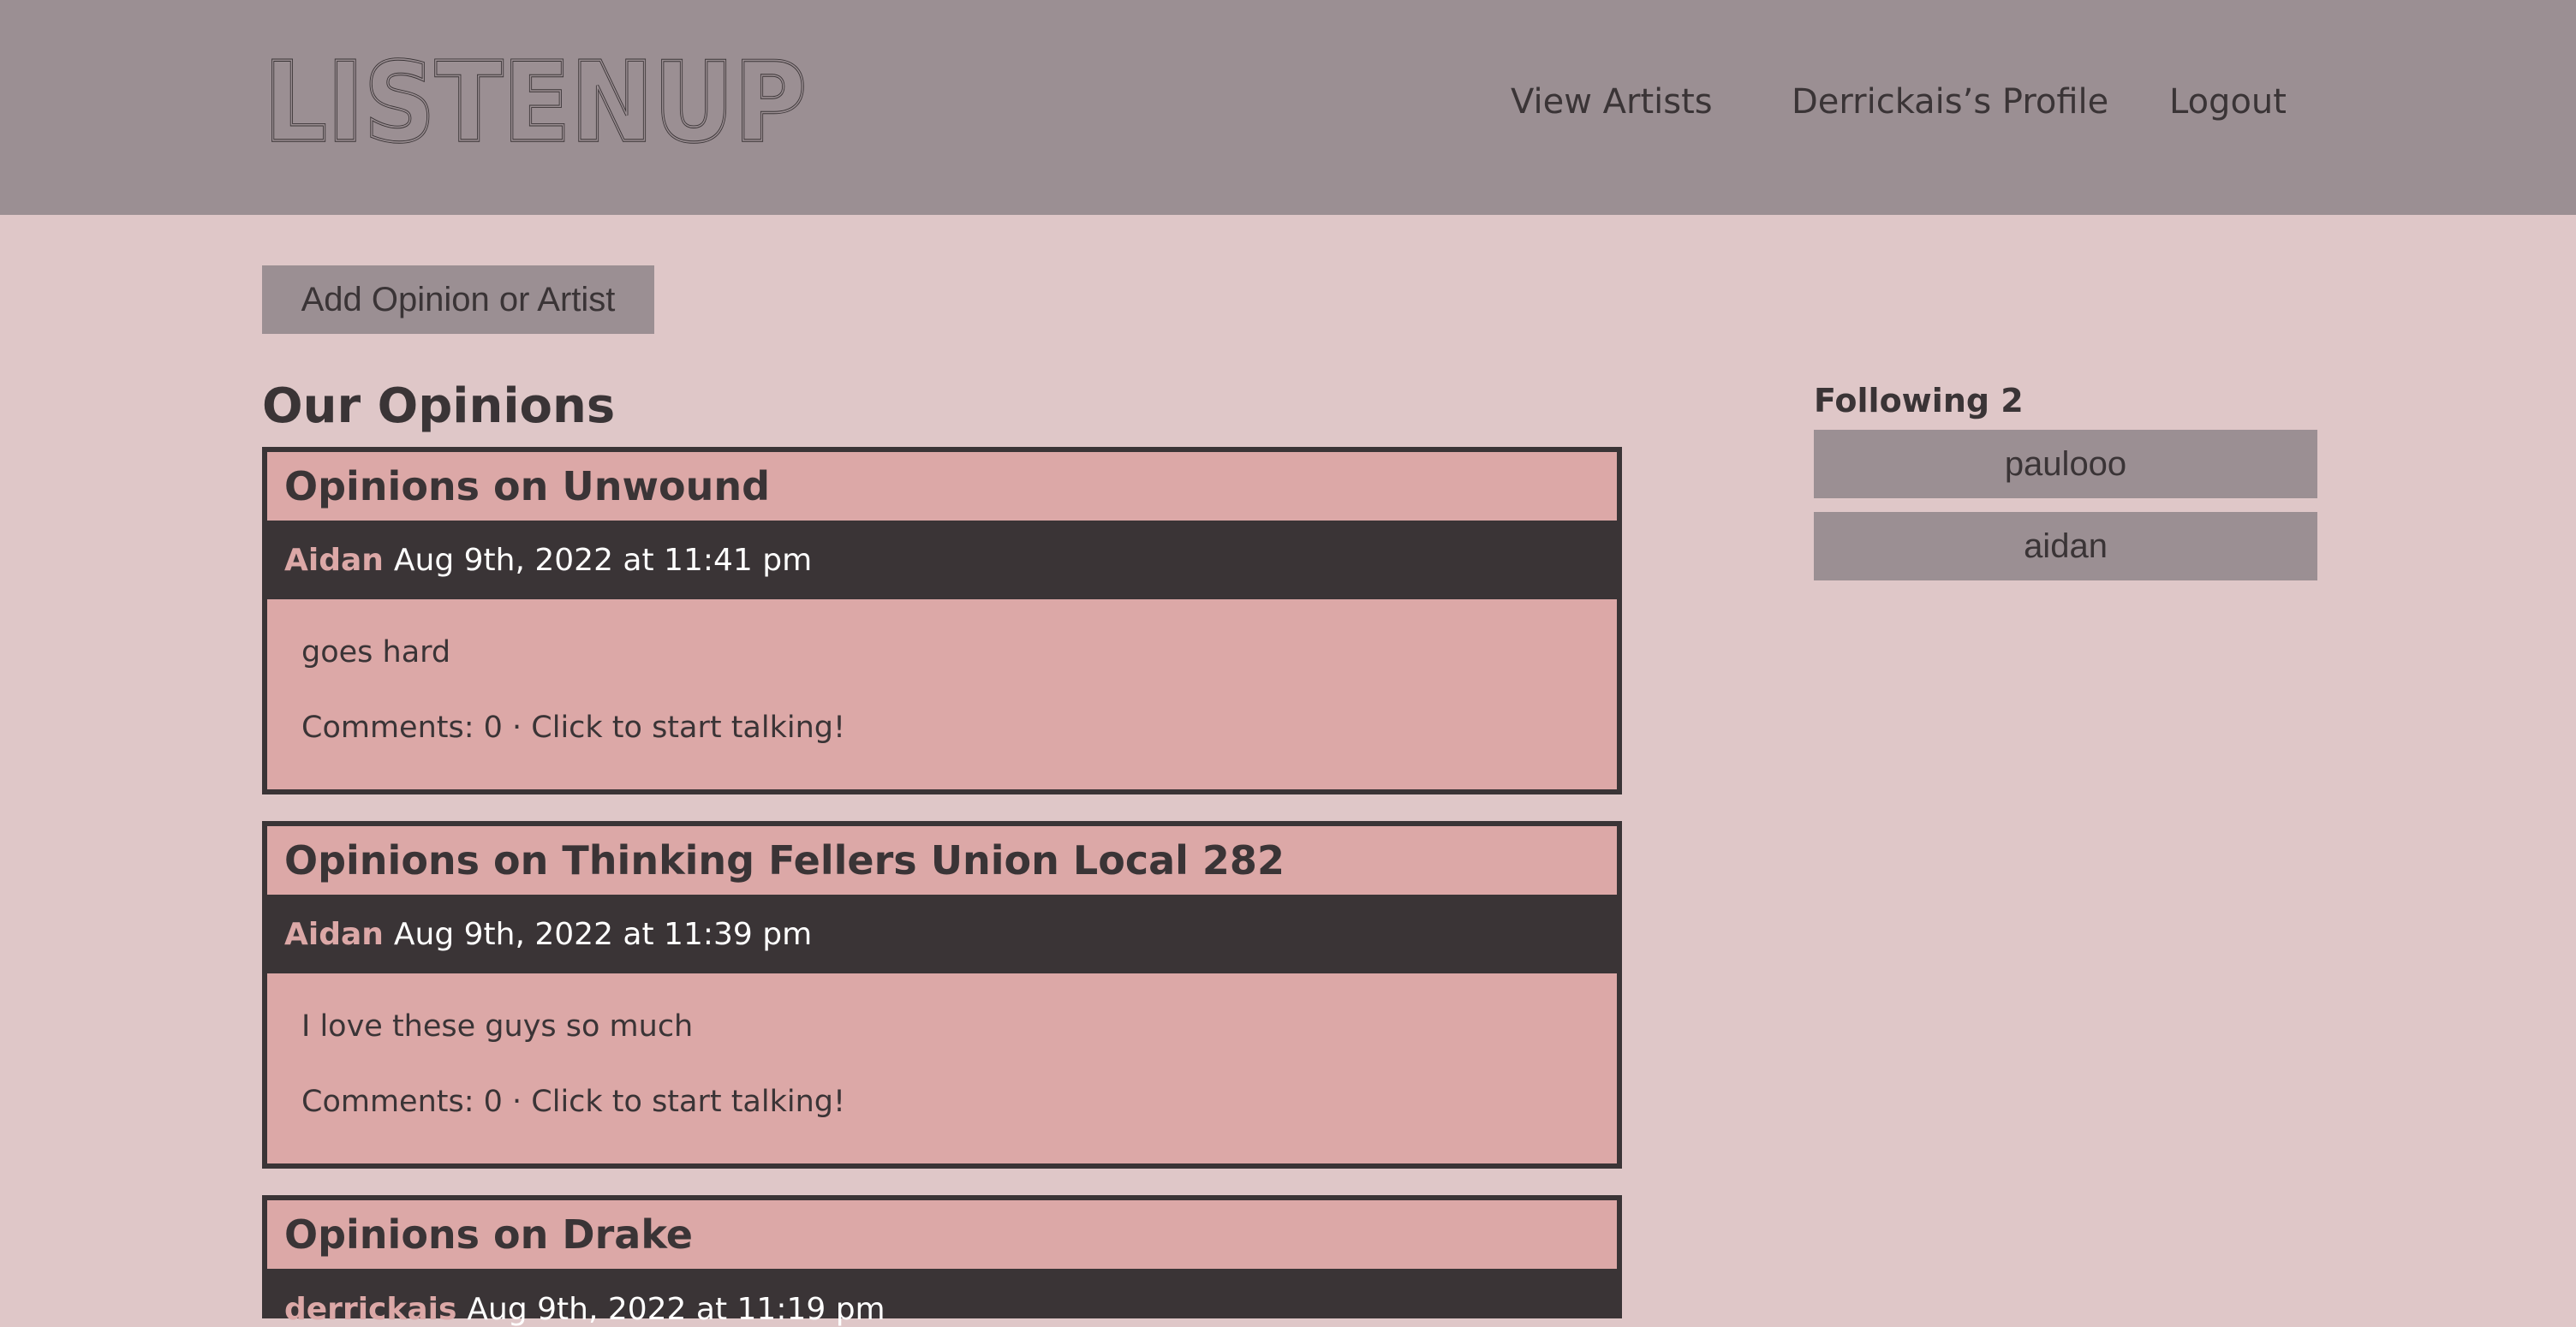  I want to click on opinion-meta: derrickais Aug 9th, 2022 at 11:19 pm, so click(942, 1298).